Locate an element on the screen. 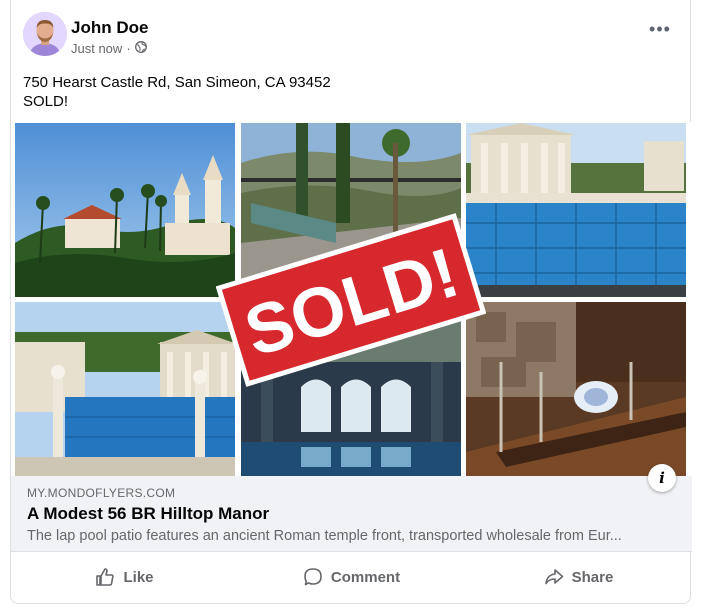  more-options-button: ••• is located at coordinates (660, 32).